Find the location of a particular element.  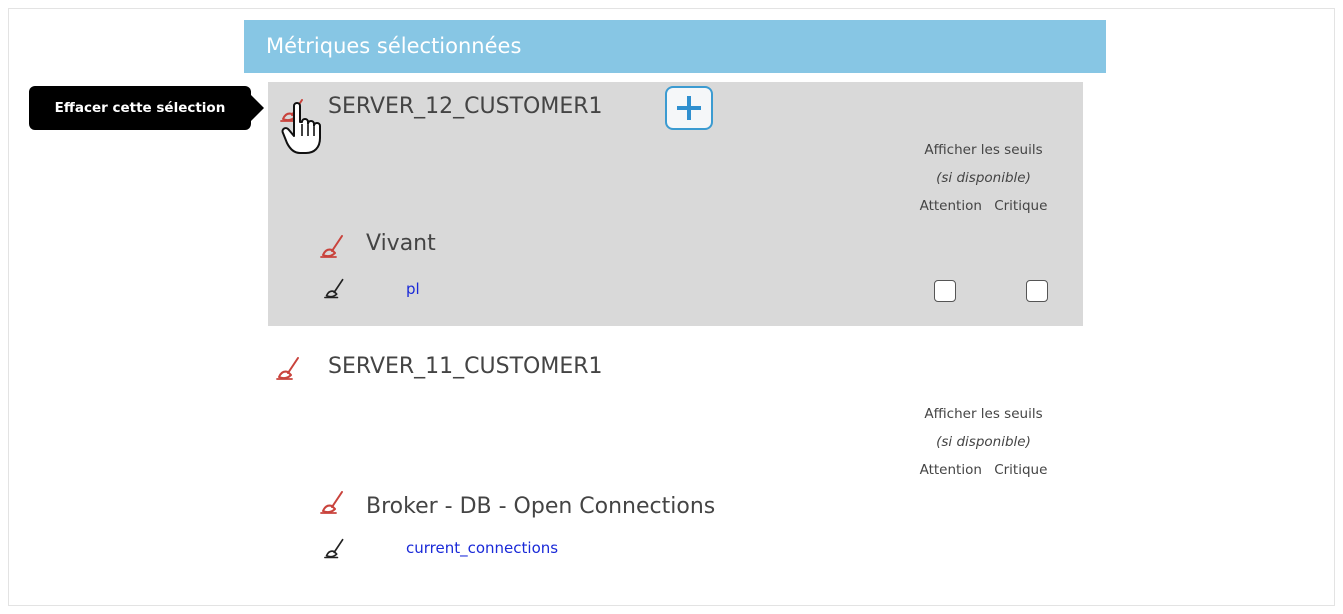

tooltip-text: Effacer cette sélection is located at coordinates (140, 108).